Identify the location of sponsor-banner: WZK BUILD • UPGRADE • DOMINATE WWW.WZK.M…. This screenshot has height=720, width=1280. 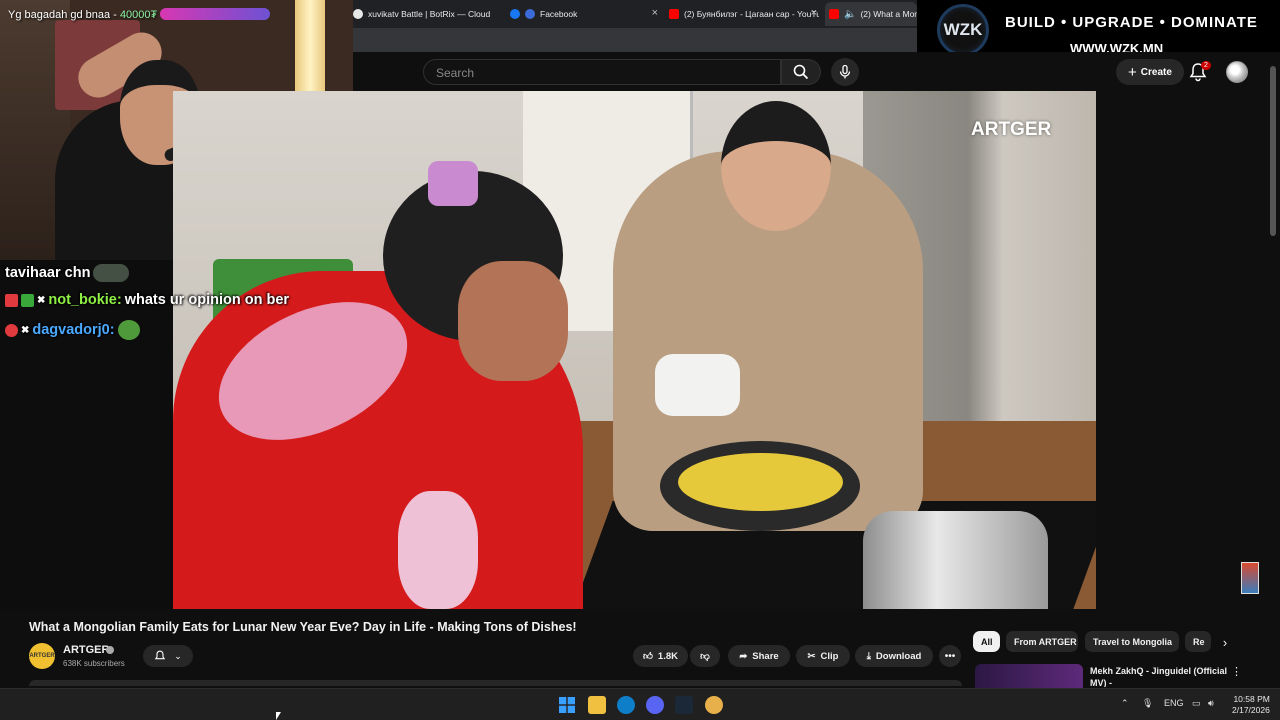
(1098, 30).